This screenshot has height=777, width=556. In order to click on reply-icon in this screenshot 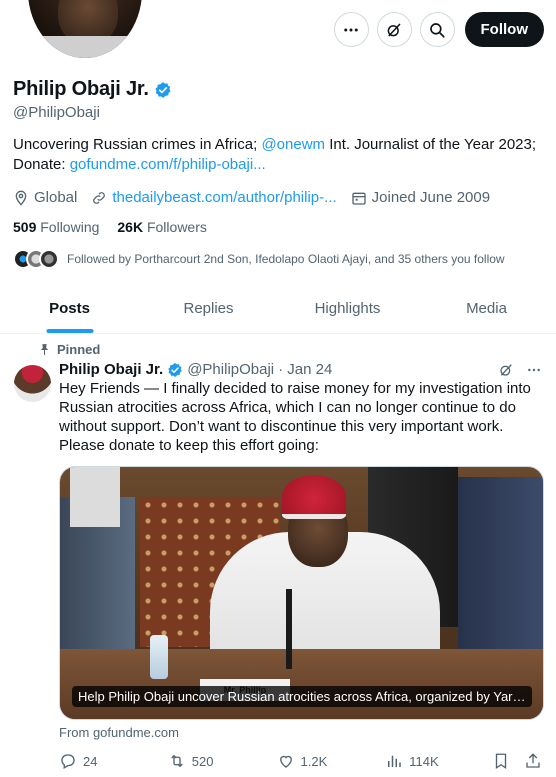, I will do `click(68, 761)`.